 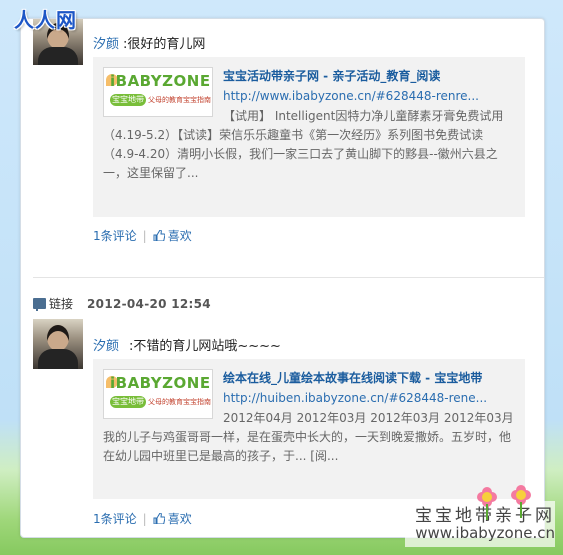 I want to click on watermark-url: www.ibabyzone.cn, so click(x=485, y=533).